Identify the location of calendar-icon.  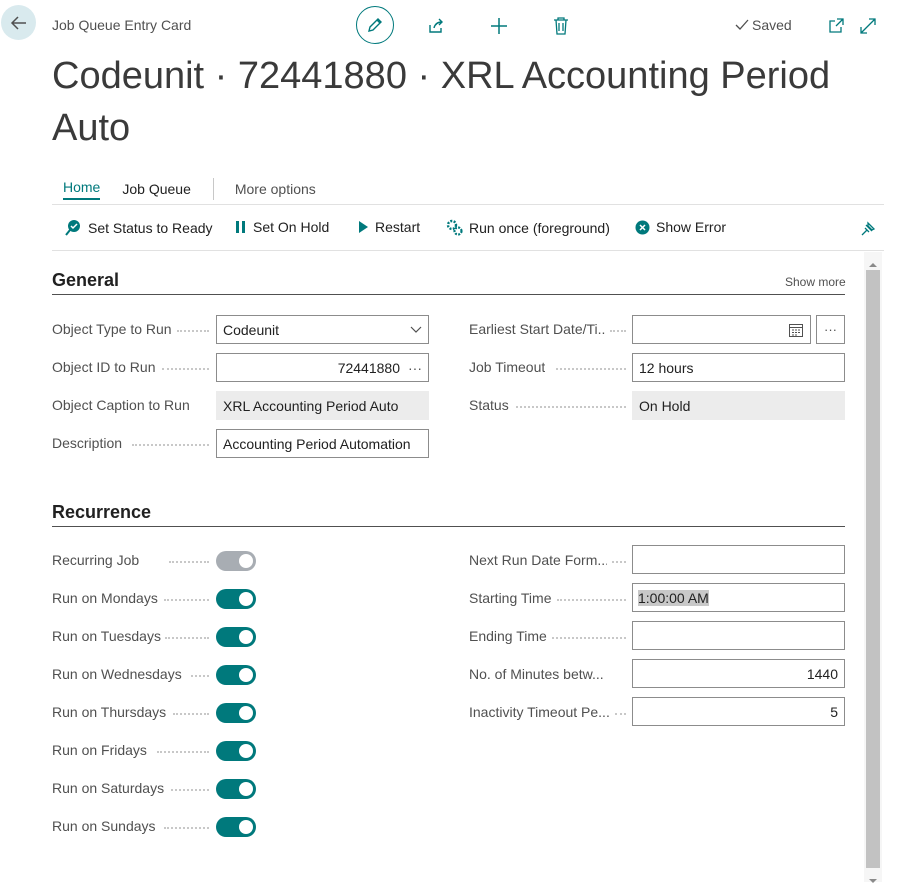
(796, 330).